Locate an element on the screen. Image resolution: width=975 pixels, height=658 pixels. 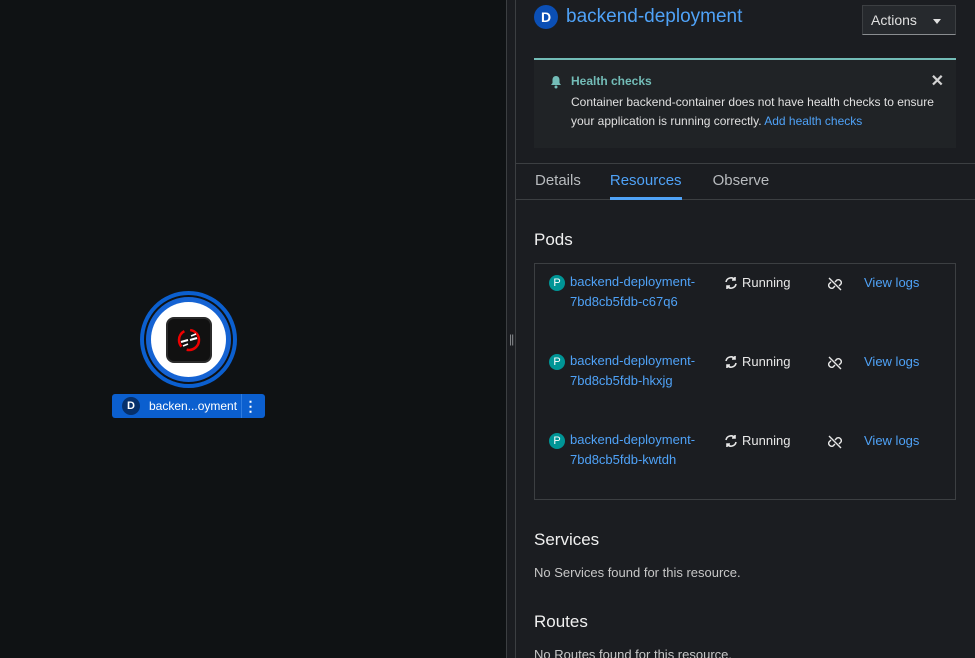
routes-empty-message: No Routes found for this resource. is located at coordinates (633, 652).